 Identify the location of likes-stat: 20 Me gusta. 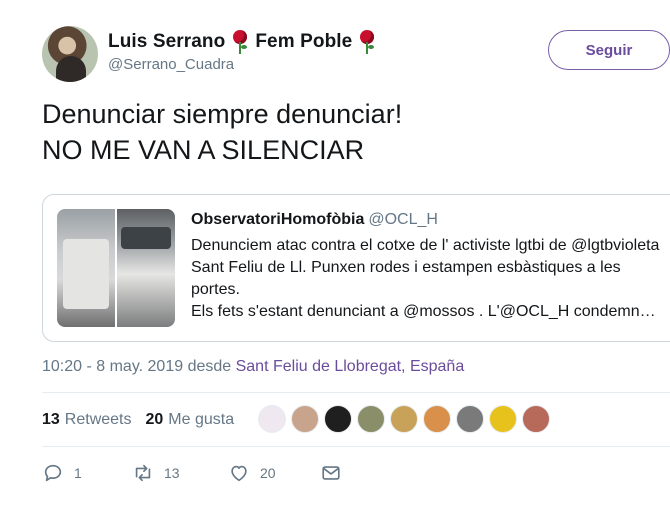
(190, 420).